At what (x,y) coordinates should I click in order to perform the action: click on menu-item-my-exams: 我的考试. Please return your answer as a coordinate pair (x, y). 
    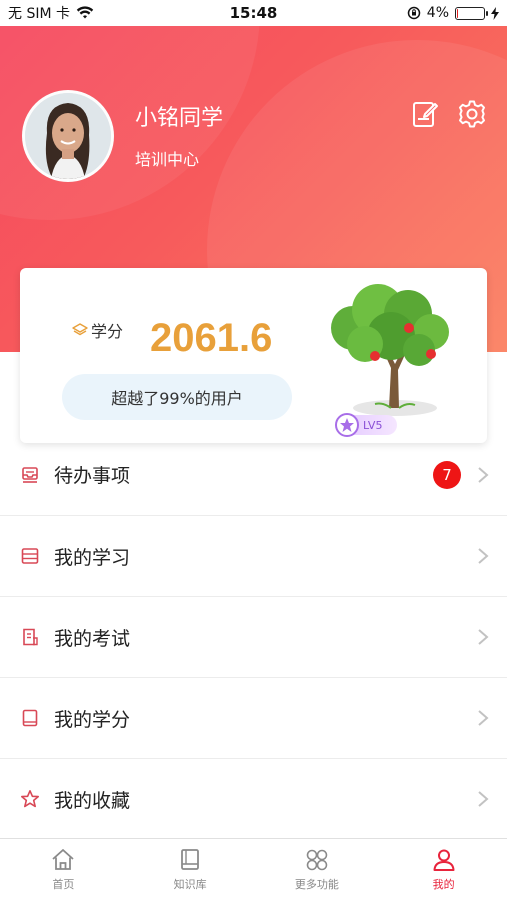
    Looking at the image, I should click on (253, 637).